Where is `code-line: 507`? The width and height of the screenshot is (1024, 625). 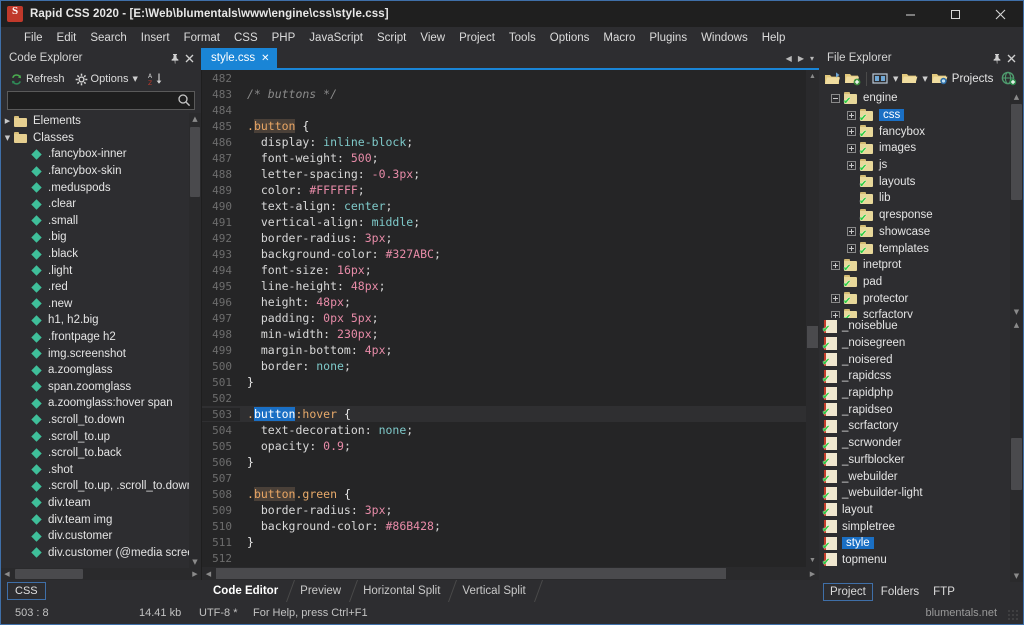
code-line: 507 is located at coordinates (504, 478).